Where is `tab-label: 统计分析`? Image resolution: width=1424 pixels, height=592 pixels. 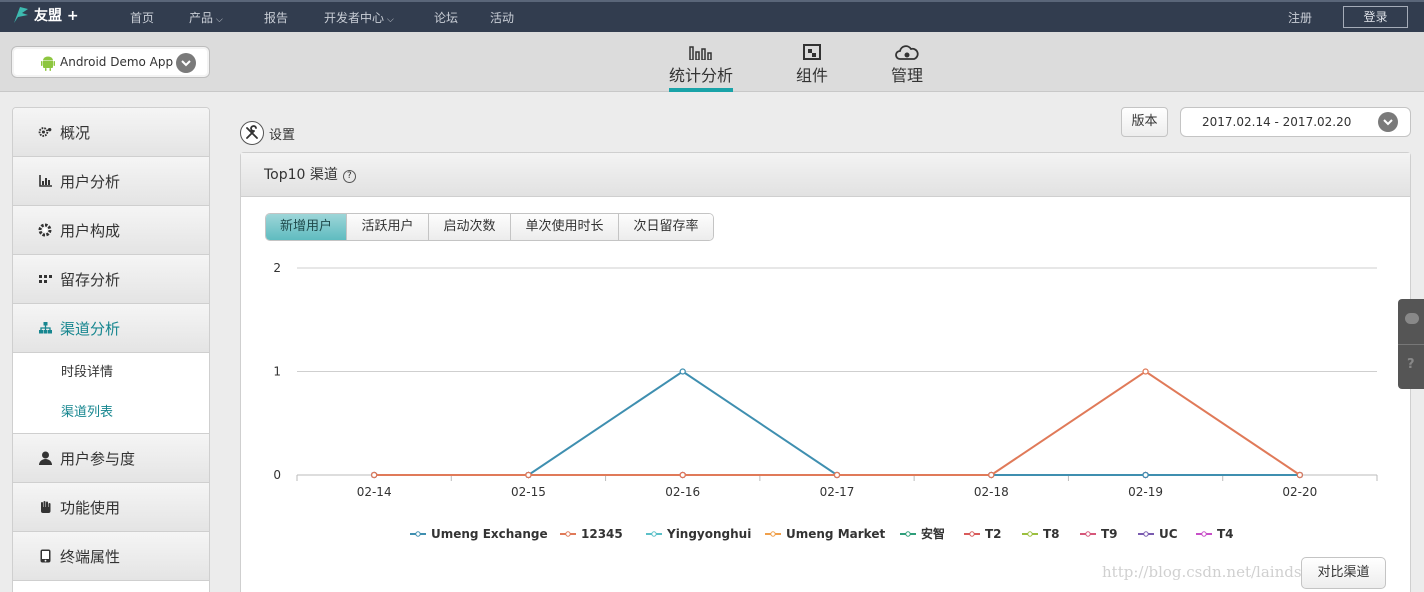 tab-label: 统计分析 is located at coordinates (701, 75).